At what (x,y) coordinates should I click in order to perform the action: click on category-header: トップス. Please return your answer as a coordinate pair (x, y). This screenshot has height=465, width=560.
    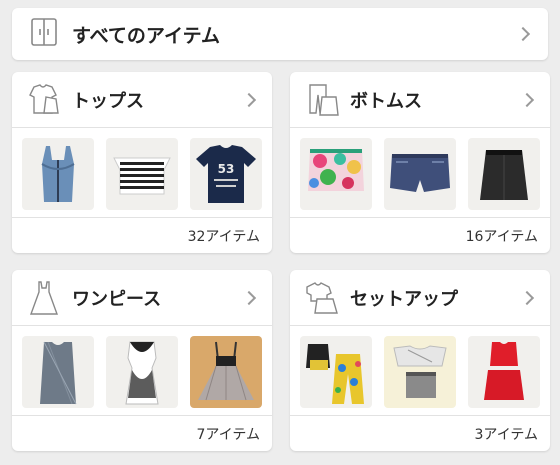
    Looking at the image, I should click on (142, 100).